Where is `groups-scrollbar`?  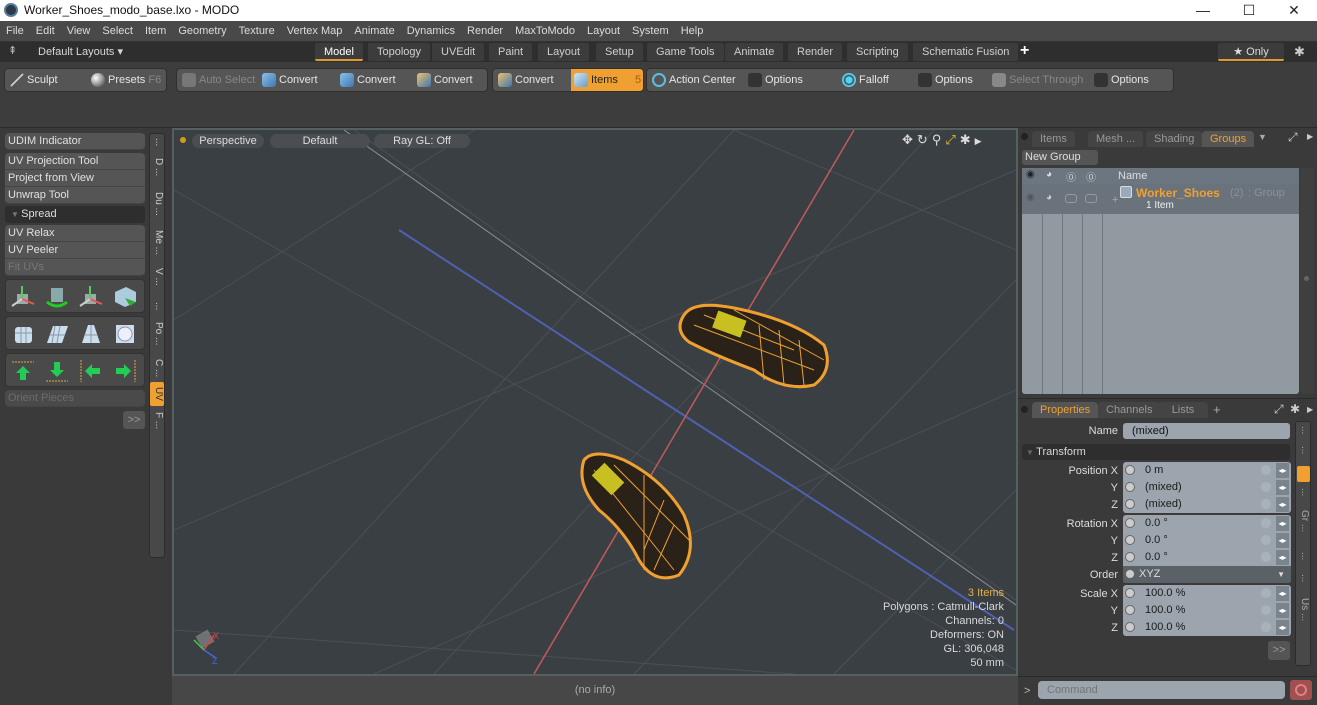 groups-scrollbar is located at coordinates (1307, 281).